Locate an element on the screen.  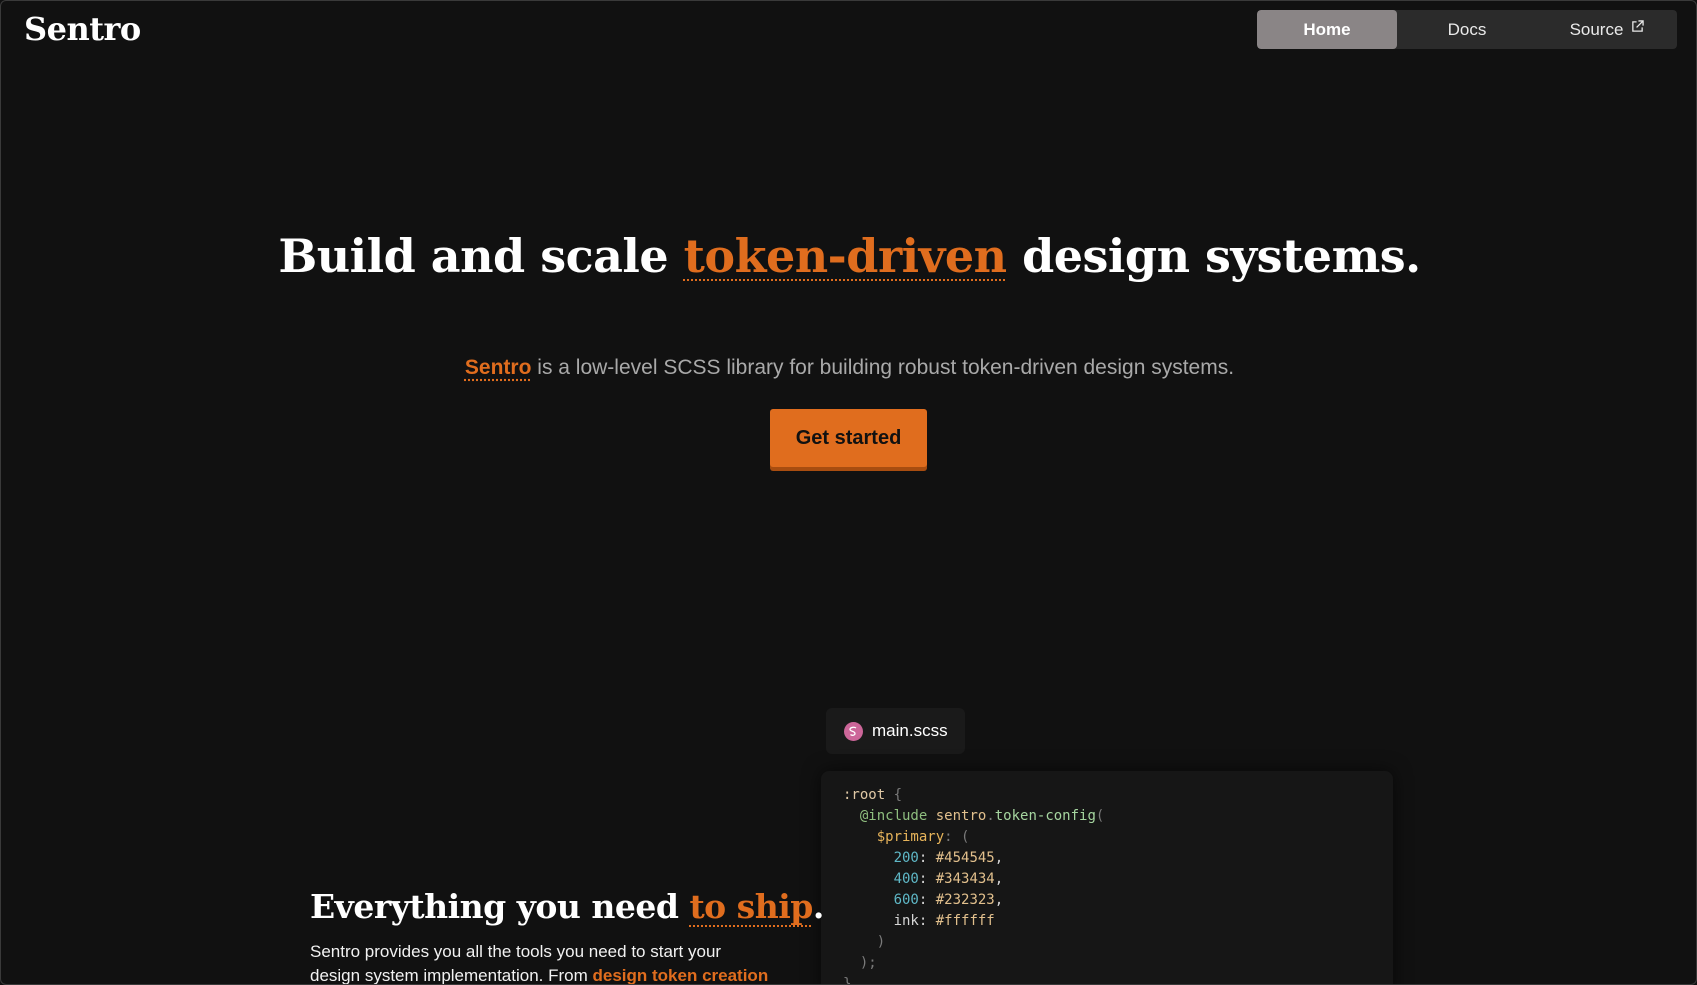
features-title-part1: Everything you need is located at coordinates (500, 906).